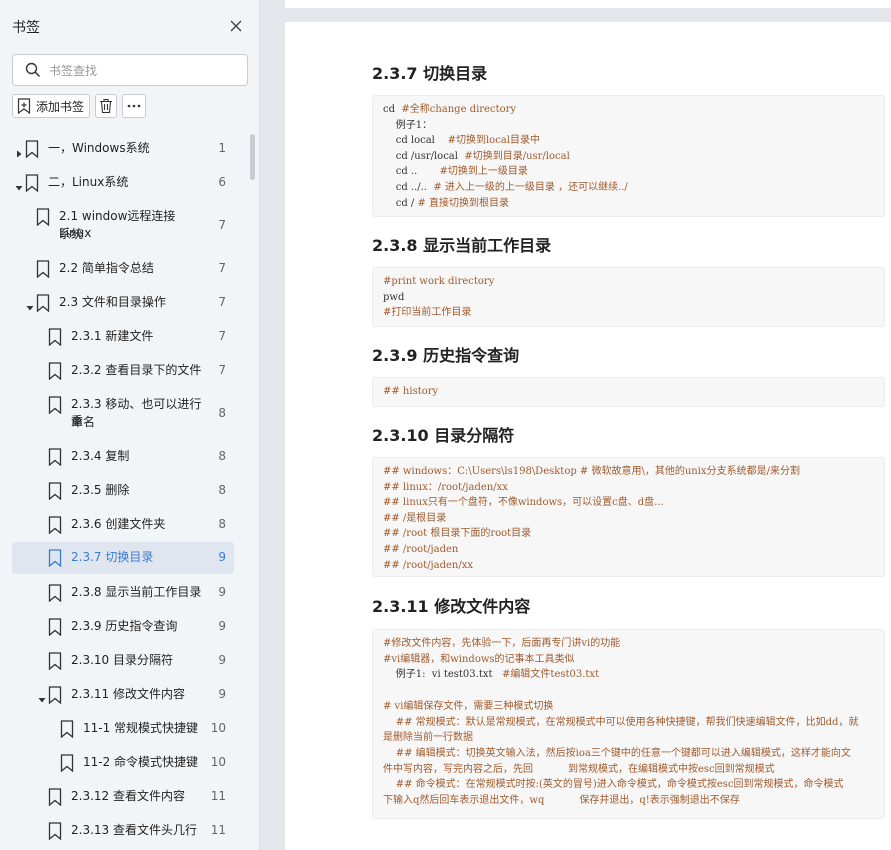 The height and width of the screenshot is (850, 891). I want to click on section-heading: 2.3.7 切换目录, so click(430, 73).